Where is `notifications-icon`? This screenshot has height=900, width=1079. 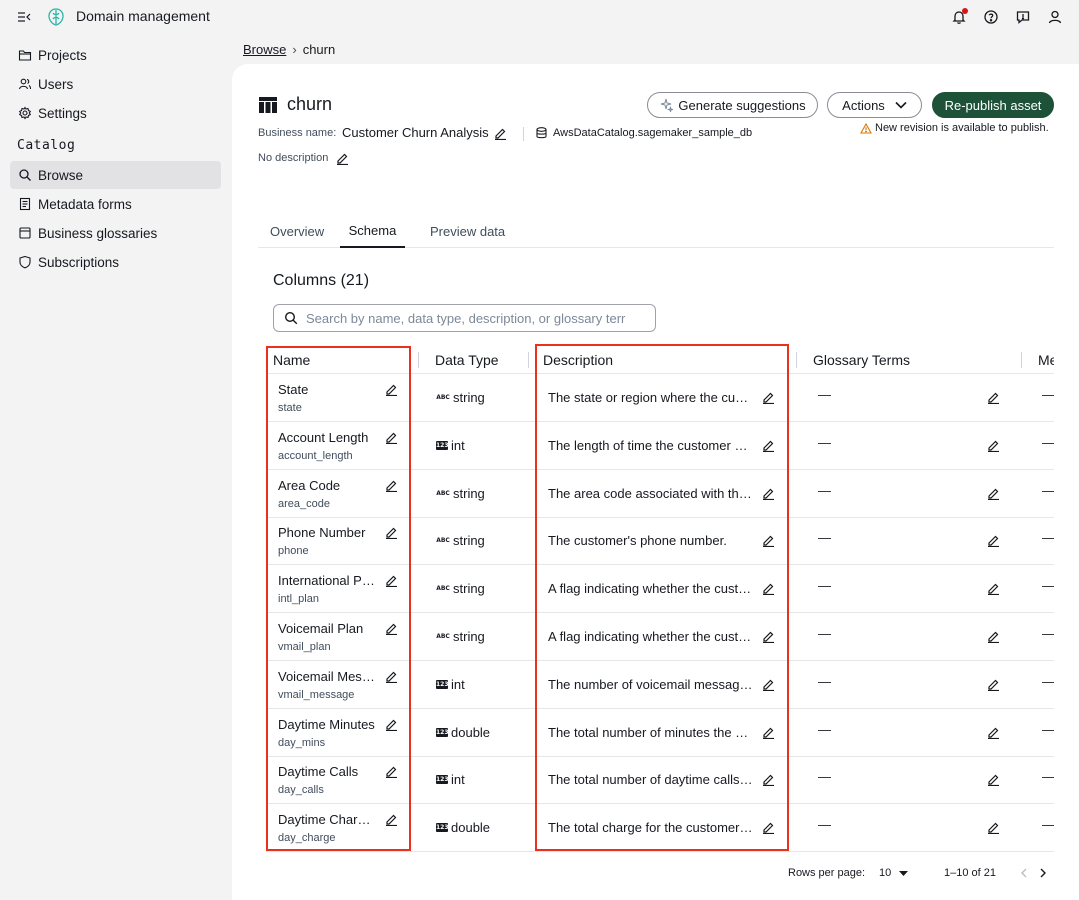
notifications-icon is located at coordinates (959, 17).